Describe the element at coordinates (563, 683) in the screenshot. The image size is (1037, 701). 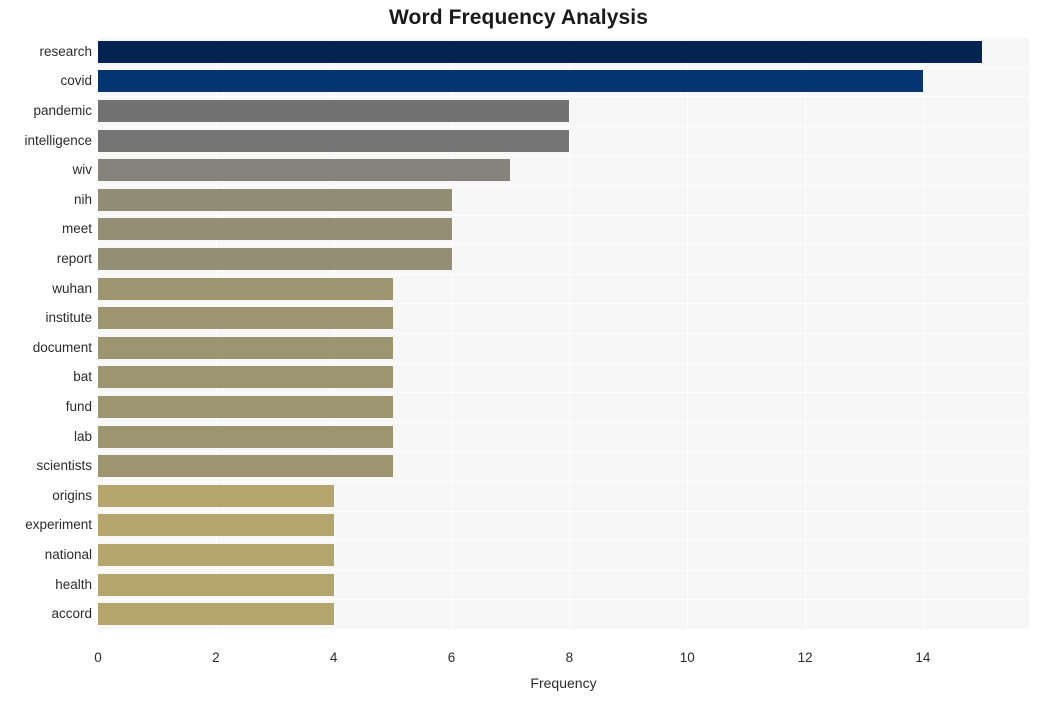
I see `x-axis-title: Frequency` at that location.